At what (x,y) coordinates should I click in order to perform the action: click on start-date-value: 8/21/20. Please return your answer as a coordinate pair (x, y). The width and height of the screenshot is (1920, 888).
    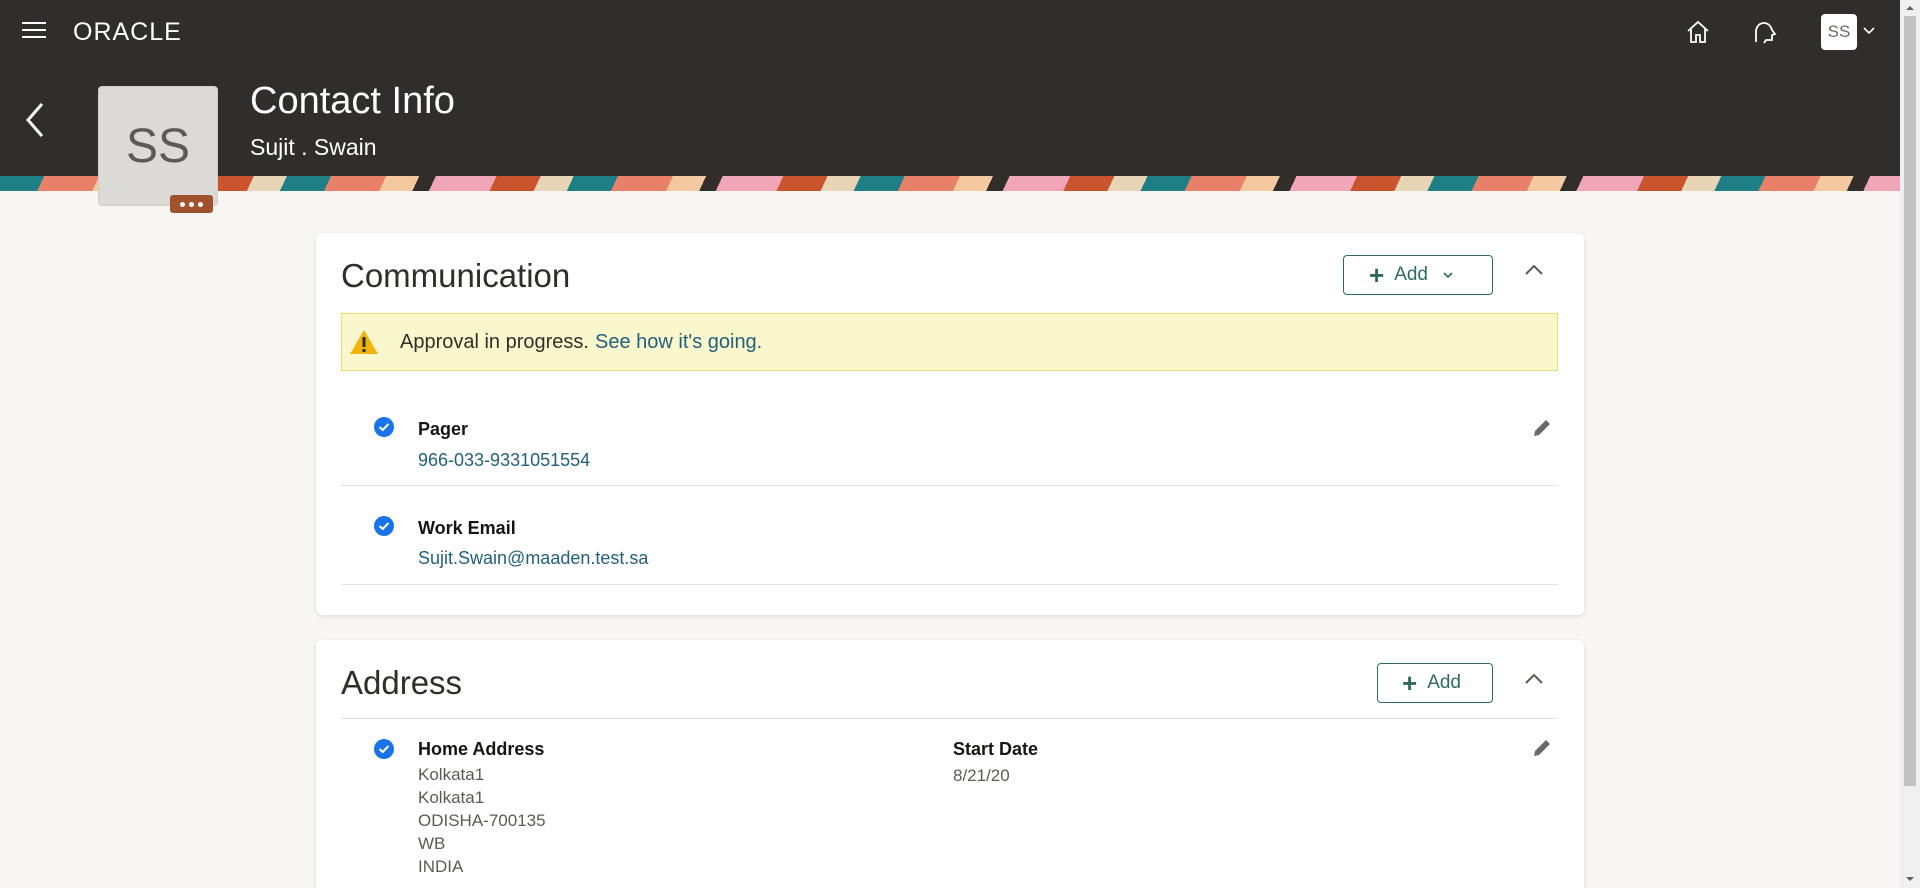
    Looking at the image, I should click on (981, 775).